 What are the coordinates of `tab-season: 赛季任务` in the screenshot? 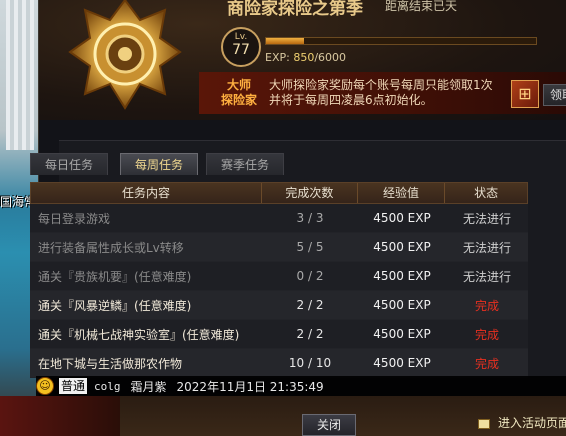 It's located at (245, 164).